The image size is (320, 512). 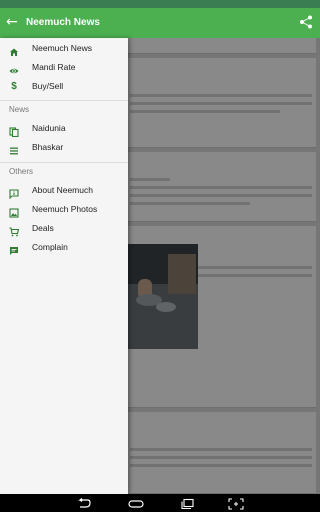 I want to click on drawer-item-bhaskar: Bhaskar, so click(x=64, y=147).